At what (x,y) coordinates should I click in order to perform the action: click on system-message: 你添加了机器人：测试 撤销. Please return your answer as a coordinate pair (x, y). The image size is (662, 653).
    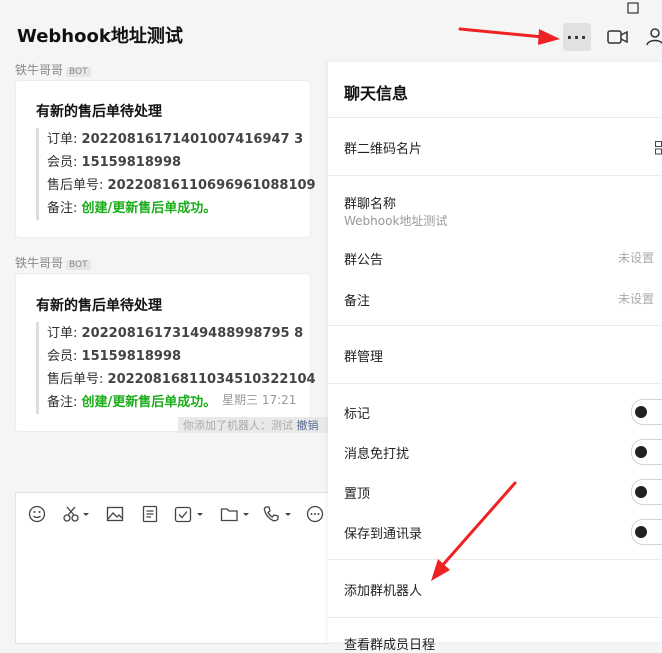
    Looking at the image, I should click on (255, 425).